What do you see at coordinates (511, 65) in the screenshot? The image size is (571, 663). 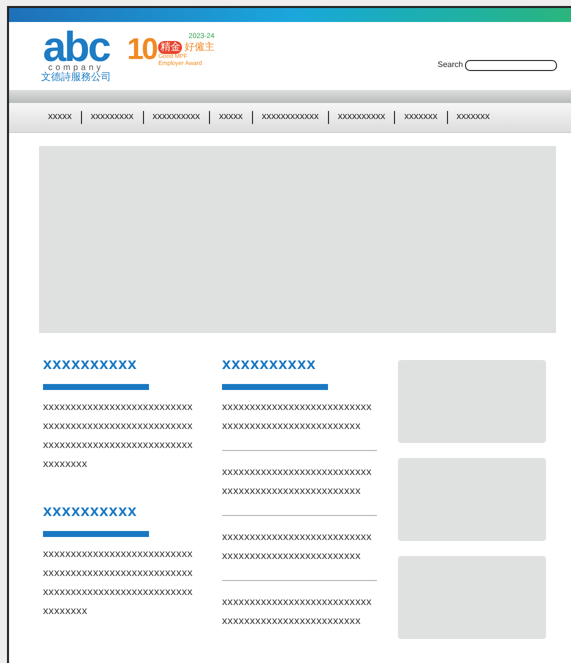 I see `search-field` at bounding box center [511, 65].